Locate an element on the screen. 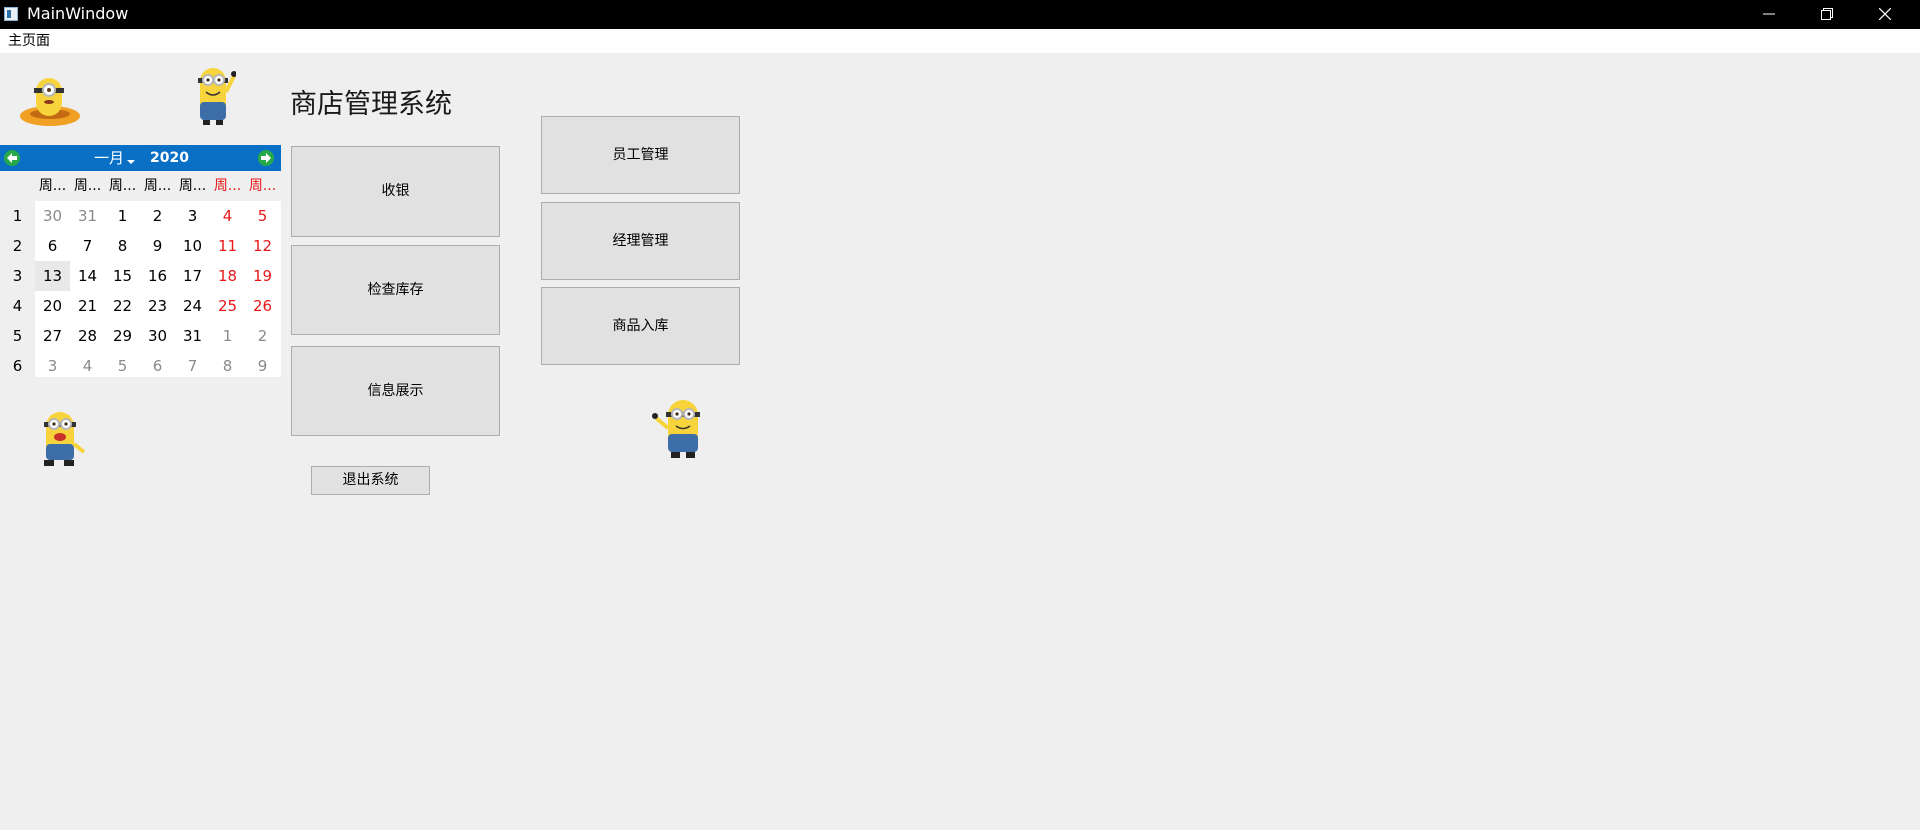 This screenshot has height=830, width=1920. calendar-week-row: 1 30 31 1 2 3 4 5 is located at coordinates (140, 216).